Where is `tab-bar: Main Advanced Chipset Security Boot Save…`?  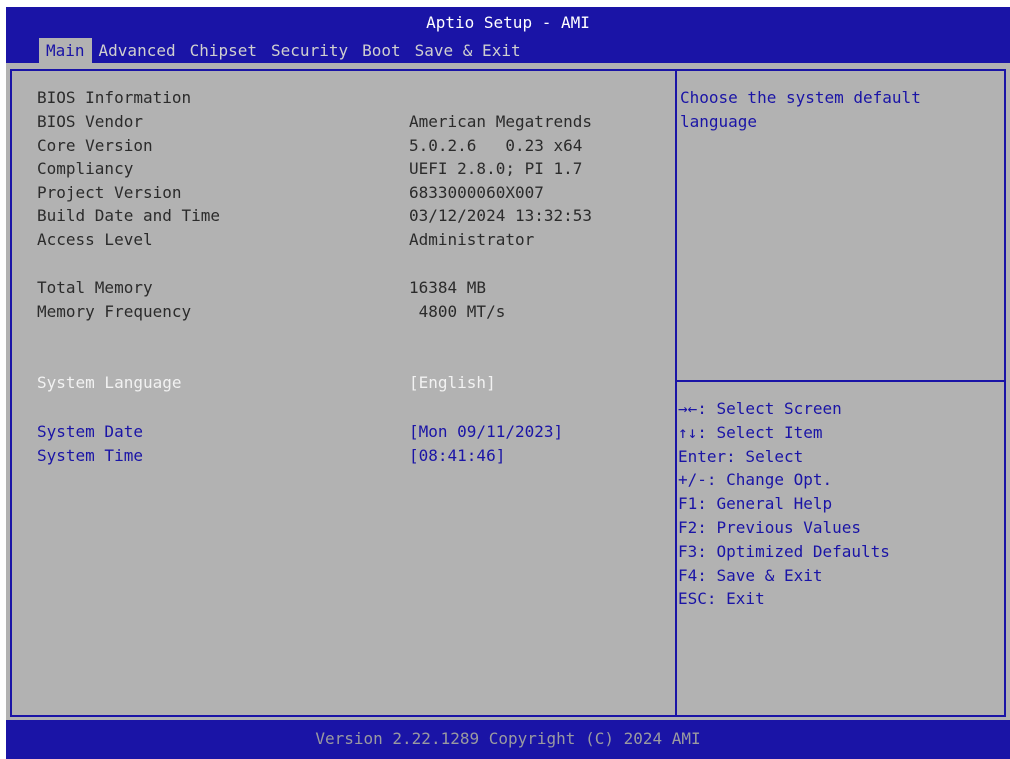 tab-bar: Main Advanced Chipset Security Boot Save… is located at coordinates (283, 51).